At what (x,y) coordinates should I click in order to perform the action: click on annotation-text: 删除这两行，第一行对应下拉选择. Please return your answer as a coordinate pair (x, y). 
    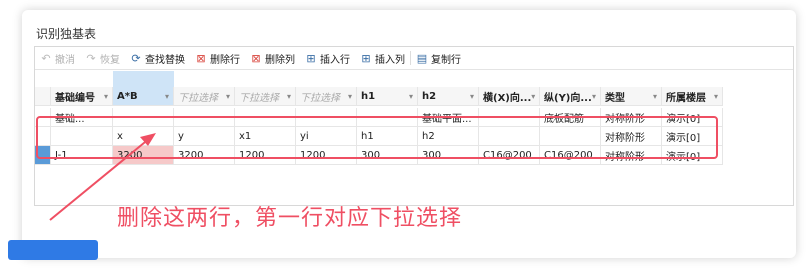
    Looking at the image, I should click on (290, 218).